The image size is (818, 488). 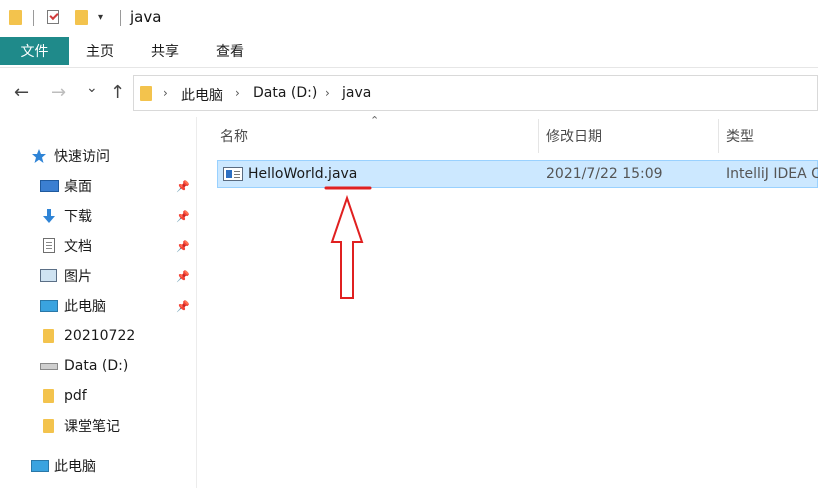 What do you see at coordinates (347, 246) in the screenshot?
I see `annotation-up-arrow` at bounding box center [347, 246].